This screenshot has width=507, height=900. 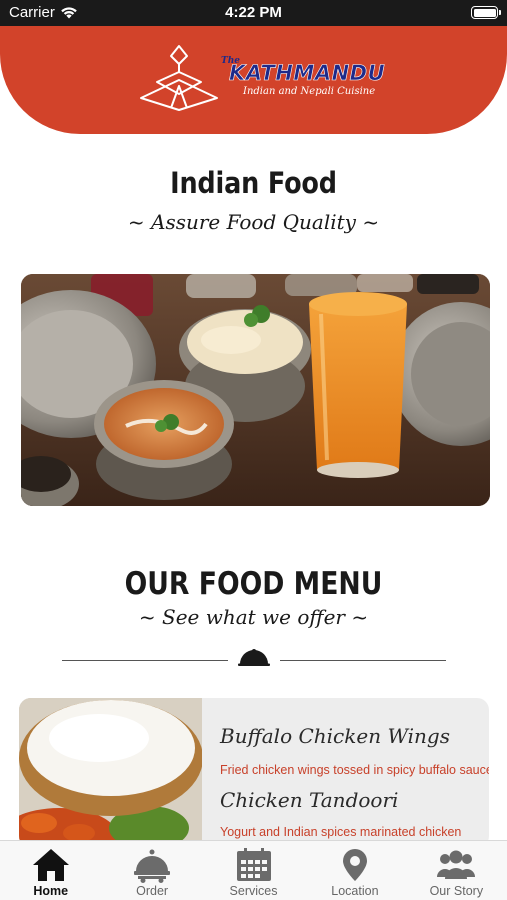 I want to click on tab-order: Order, so click(x=151, y=870).